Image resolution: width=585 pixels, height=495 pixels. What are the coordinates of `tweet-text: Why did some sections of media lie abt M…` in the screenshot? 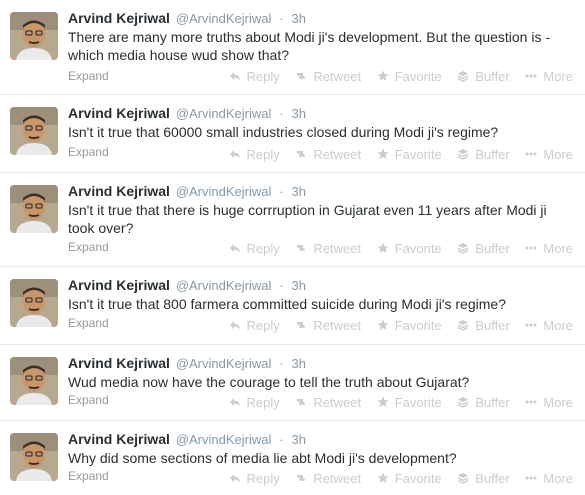 It's located at (262, 458).